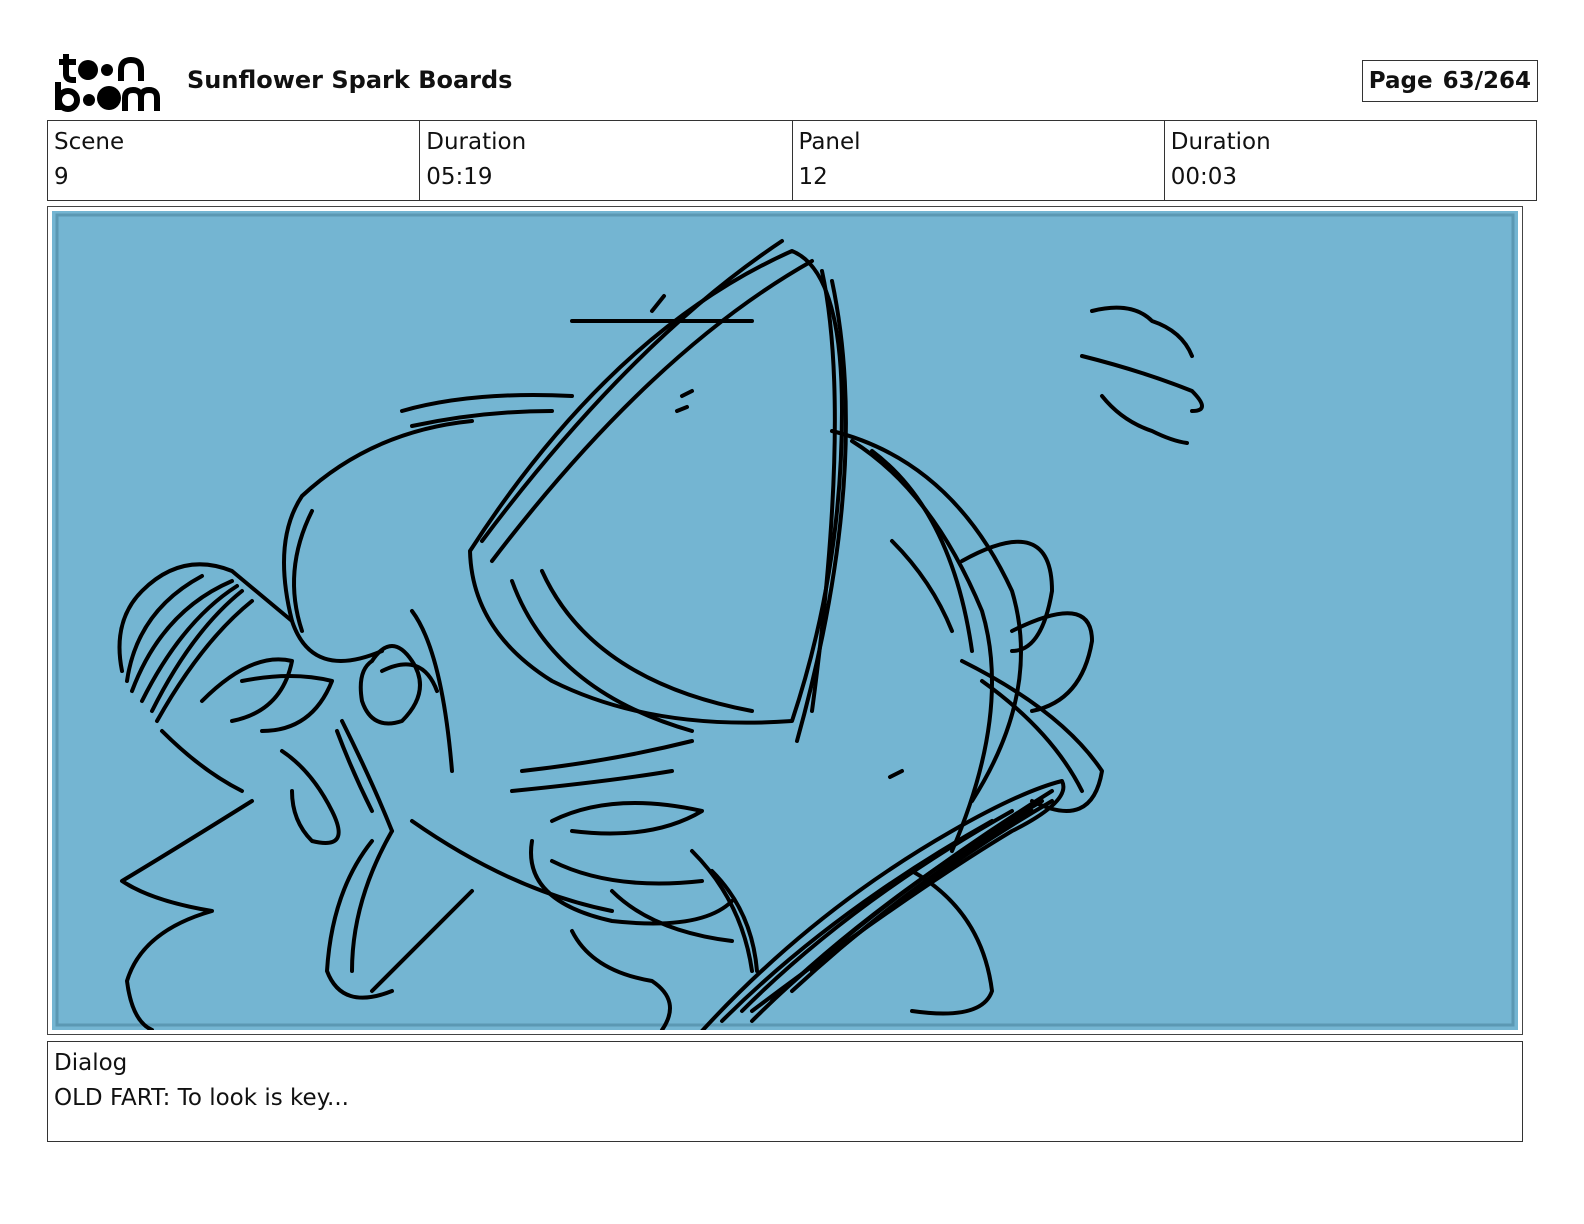 This screenshot has height=1224, width=1584. Describe the element at coordinates (1204, 177) in the screenshot. I see `panel-duration-value: 00:03` at that location.